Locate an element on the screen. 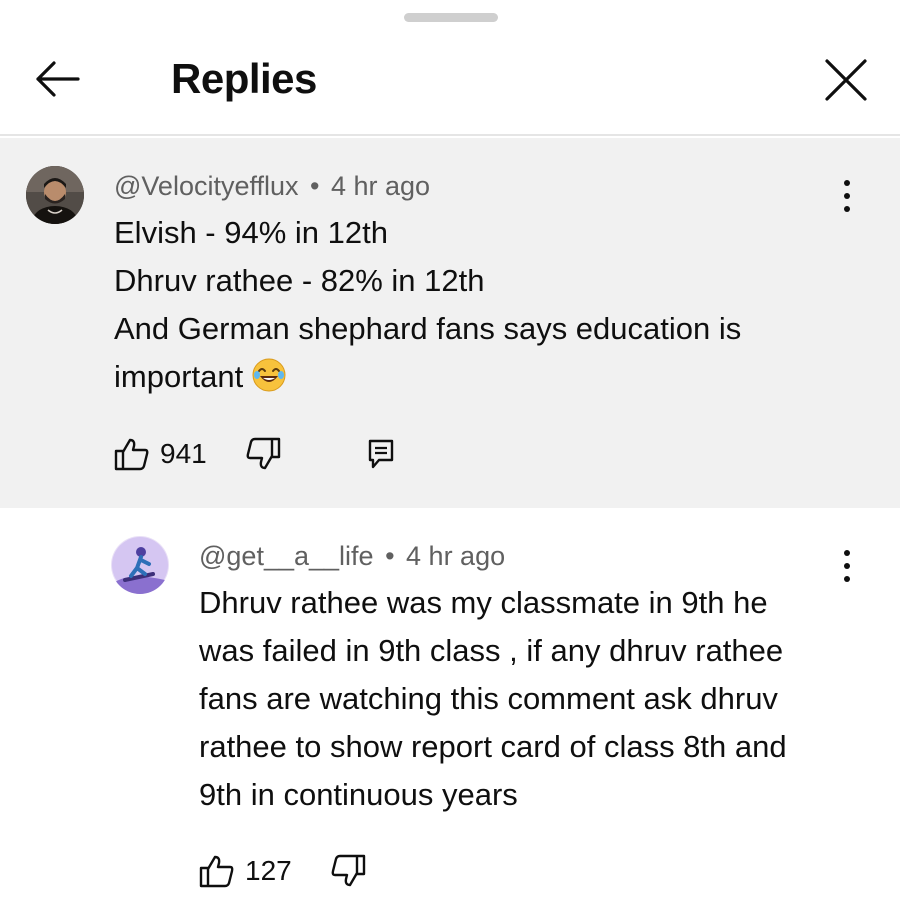  page-title: Replies is located at coordinates (244, 78).